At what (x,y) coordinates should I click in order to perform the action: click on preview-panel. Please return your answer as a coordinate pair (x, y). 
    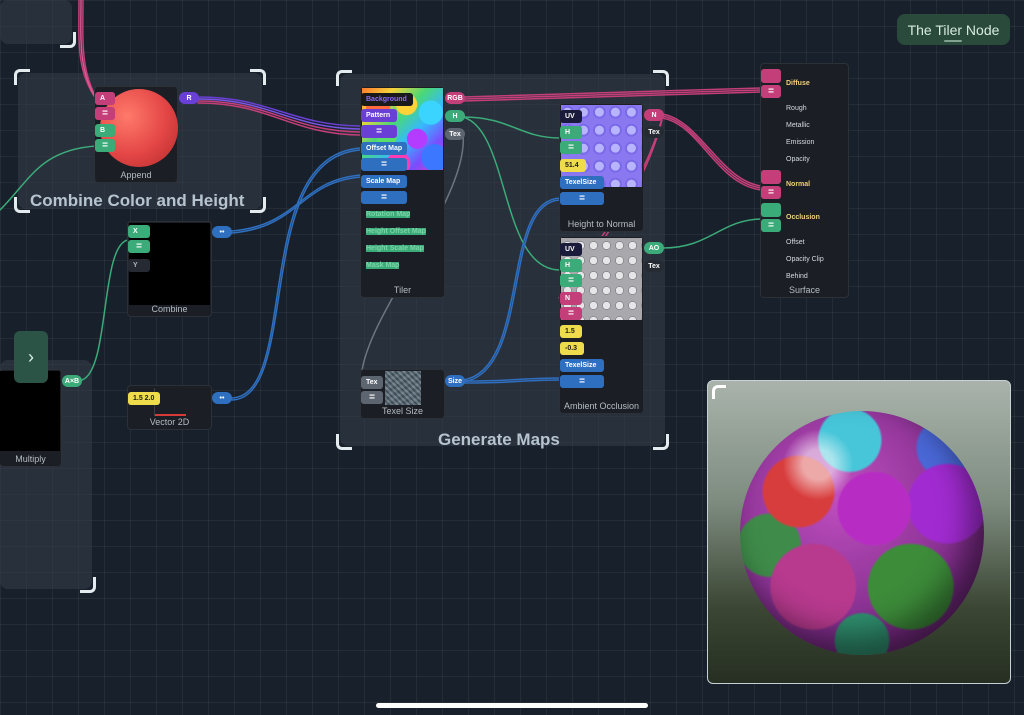
    Looking at the image, I should click on (859, 532).